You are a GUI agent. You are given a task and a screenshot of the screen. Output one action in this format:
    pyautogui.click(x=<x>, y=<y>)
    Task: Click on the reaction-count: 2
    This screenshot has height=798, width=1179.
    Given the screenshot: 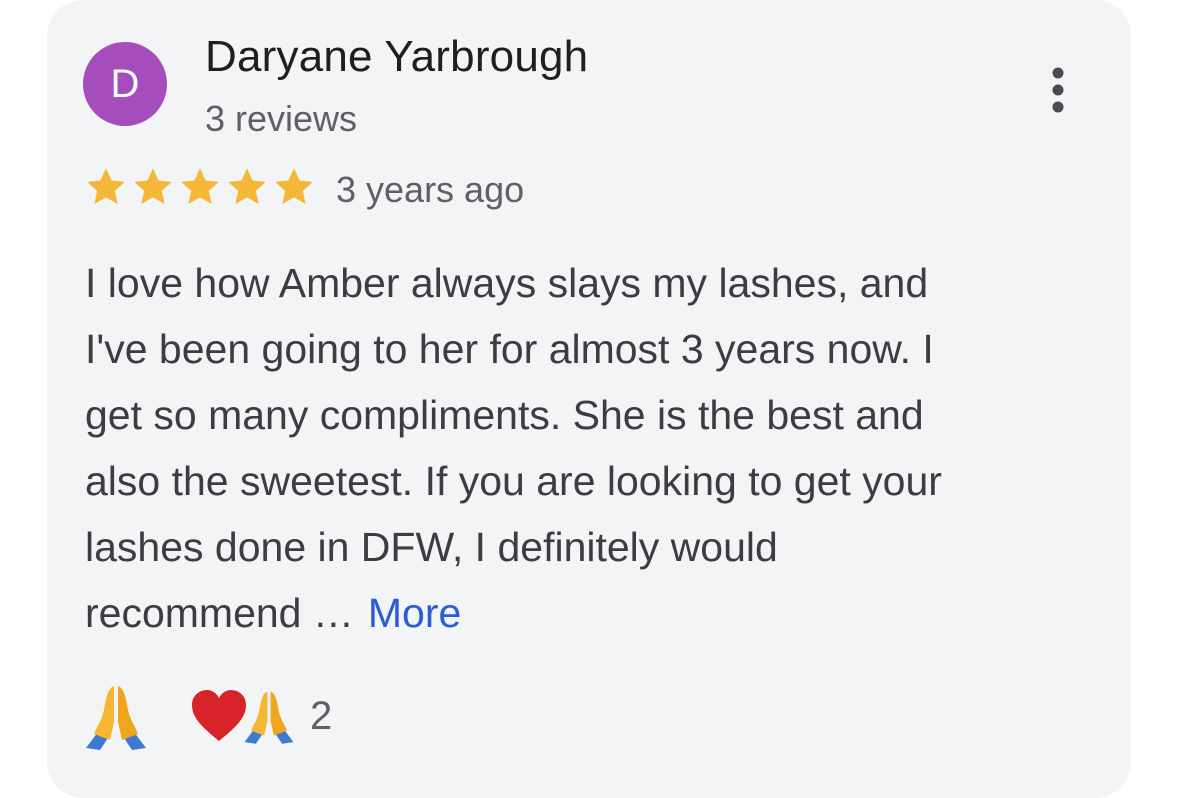 What is the action you would take?
    pyautogui.click(x=321, y=715)
    